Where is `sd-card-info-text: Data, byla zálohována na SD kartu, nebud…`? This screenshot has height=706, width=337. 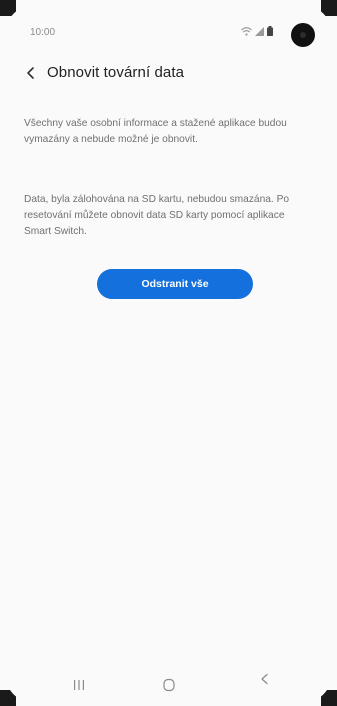 sd-card-info-text: Data, byla zálohována na SD kartu, nebud… is located at coordinates (157, 216).